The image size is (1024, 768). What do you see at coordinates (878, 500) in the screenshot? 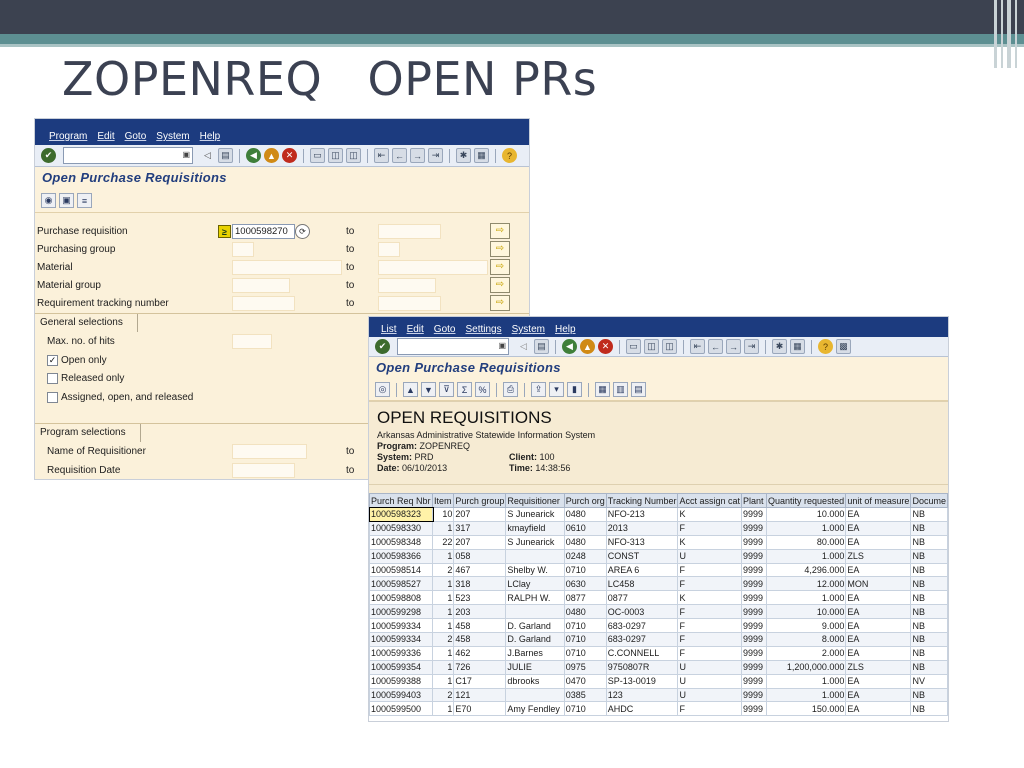
I see `column-header: unit of measure` at bounding box center [878, 500].